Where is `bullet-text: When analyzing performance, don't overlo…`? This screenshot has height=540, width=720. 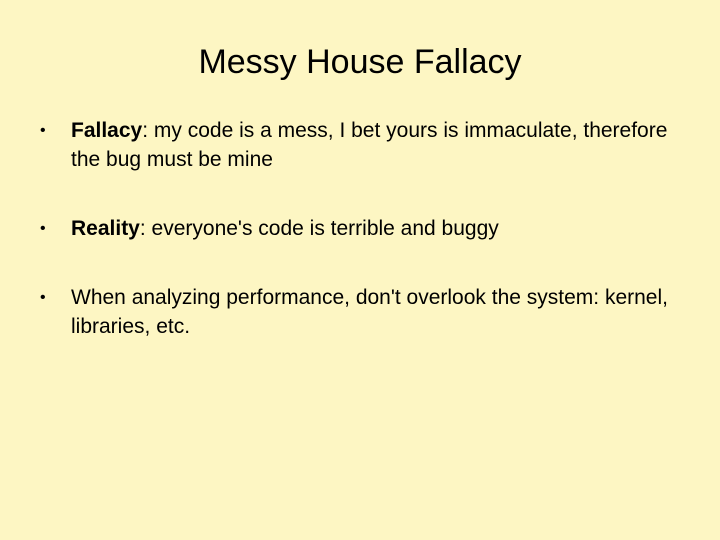
bullet-text: When analyzing performance, don't overlo… is located at coordinates (369, 312).